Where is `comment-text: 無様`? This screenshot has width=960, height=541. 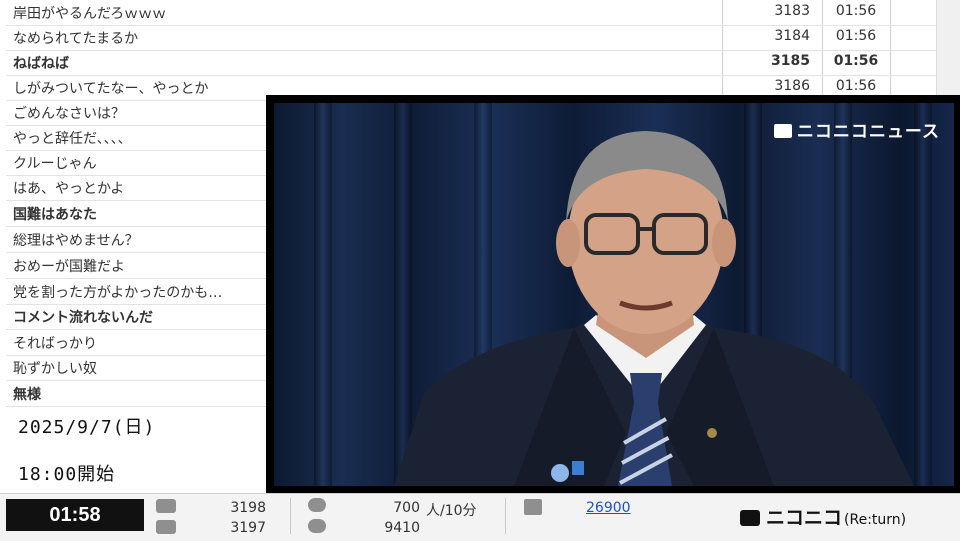
comment-text: 無様 is located at coordinates (27, 395).